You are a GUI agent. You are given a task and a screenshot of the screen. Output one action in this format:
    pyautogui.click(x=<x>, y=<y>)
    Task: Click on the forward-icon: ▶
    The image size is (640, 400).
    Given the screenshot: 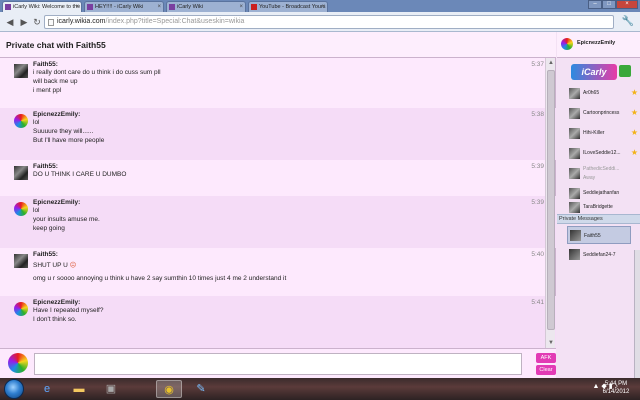 What is the action you would take?
    pyautogui.click(x=24, y=22)
    